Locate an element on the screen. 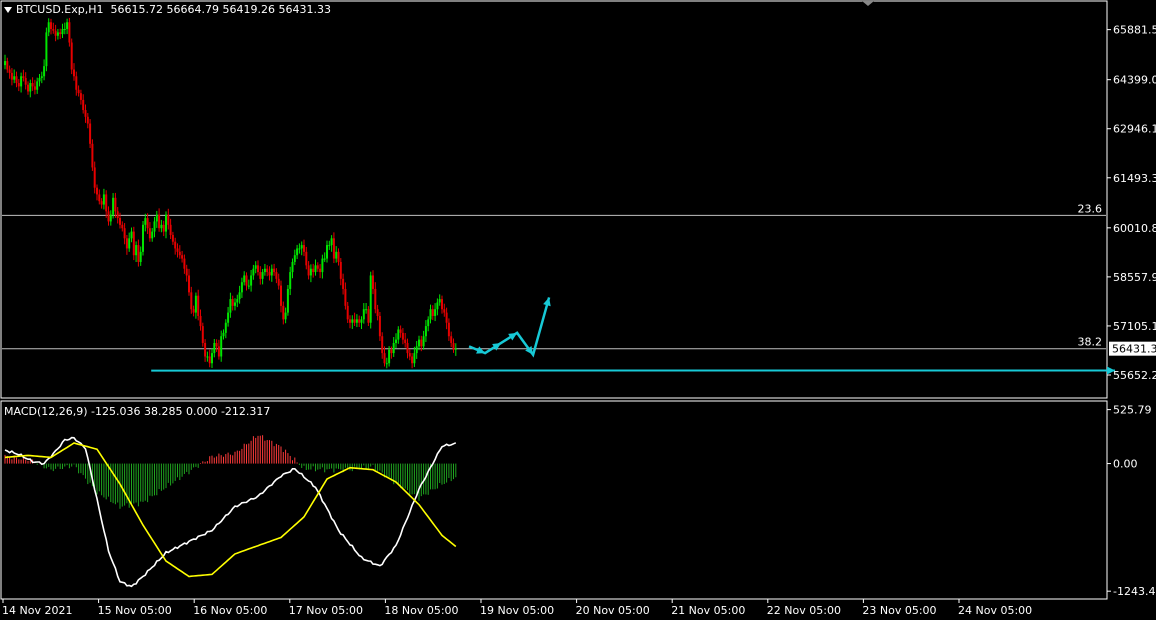  fib-label-38.2: 38.2 is located at coordinates (1090, 342).